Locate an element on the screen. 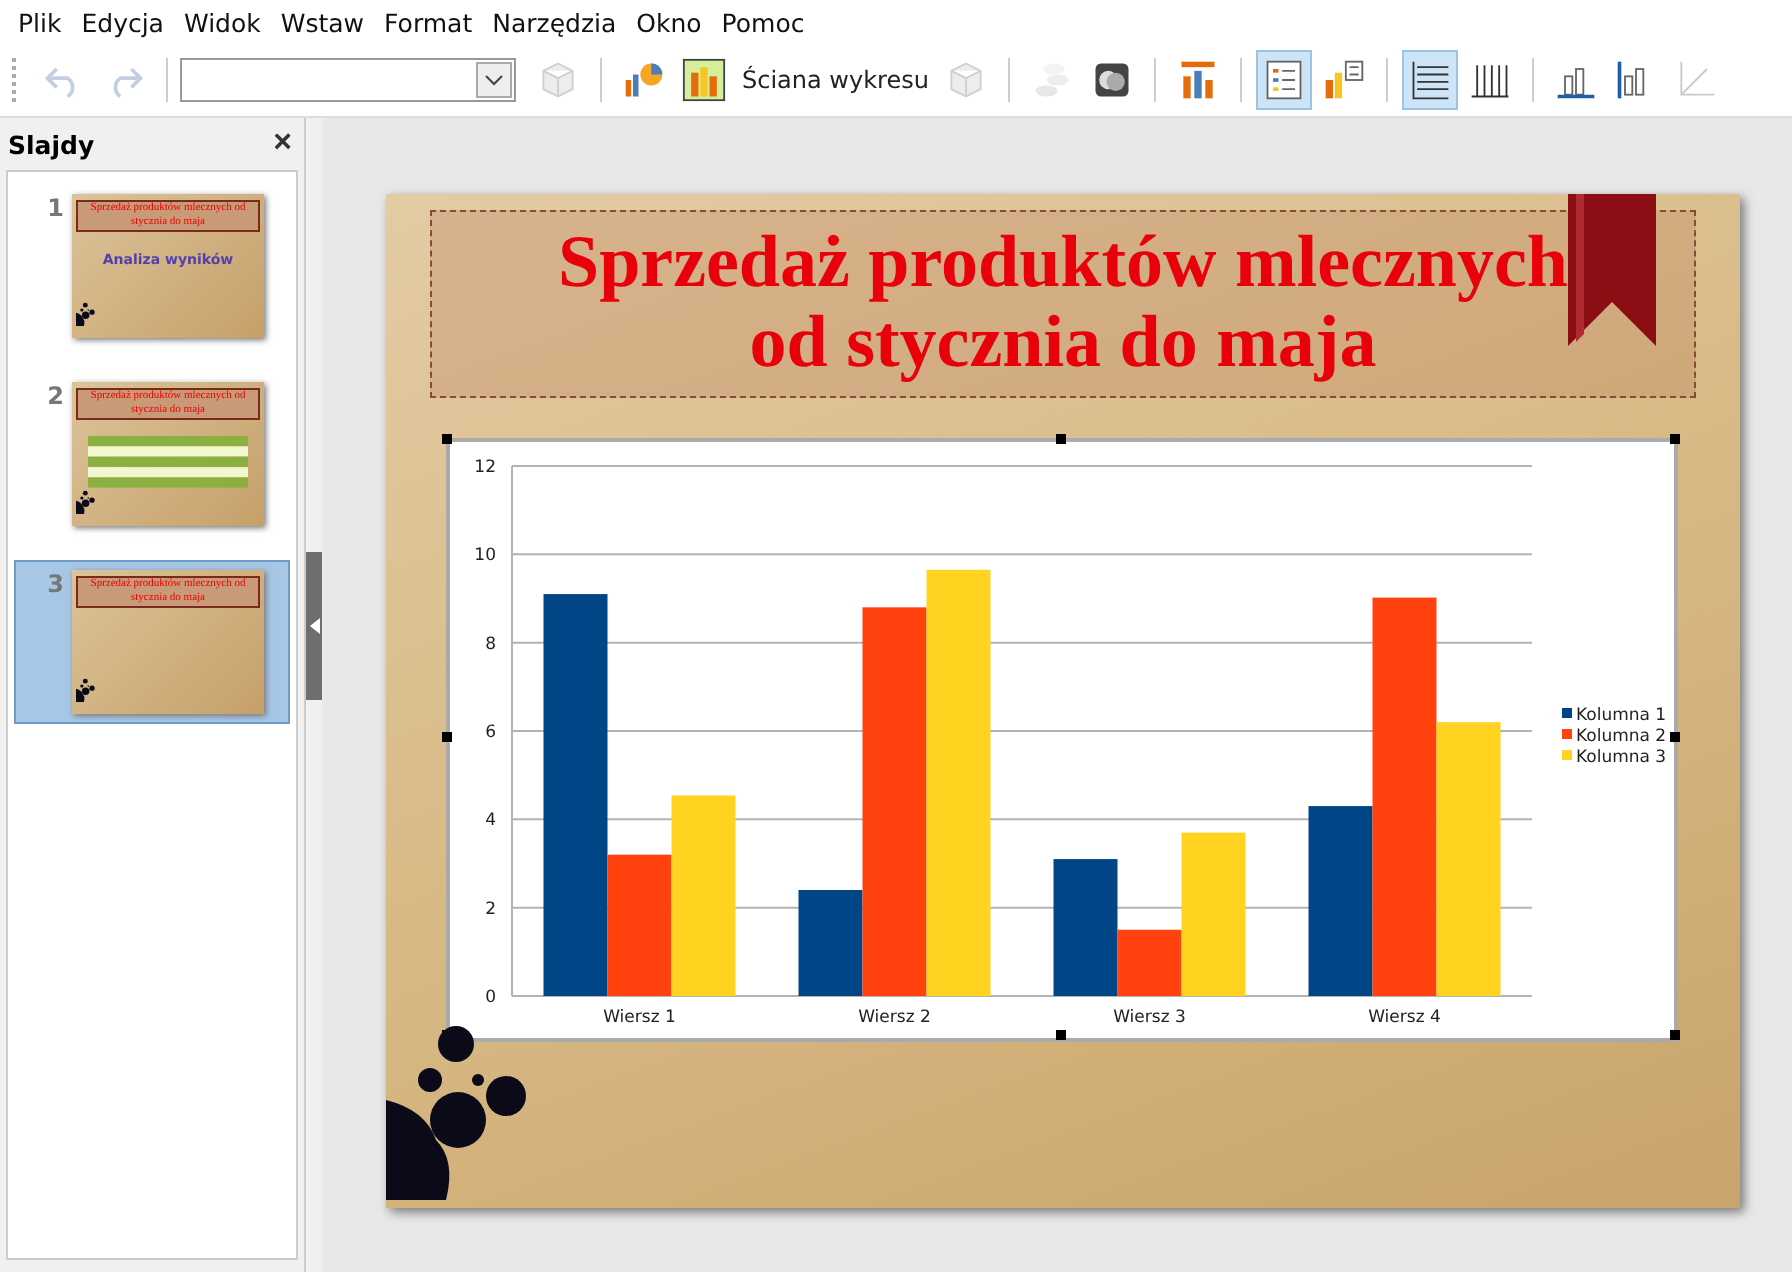 The height and width of the screenshot is (1272, 1792). bar-chart-icon is located at coordinates (704, 80).